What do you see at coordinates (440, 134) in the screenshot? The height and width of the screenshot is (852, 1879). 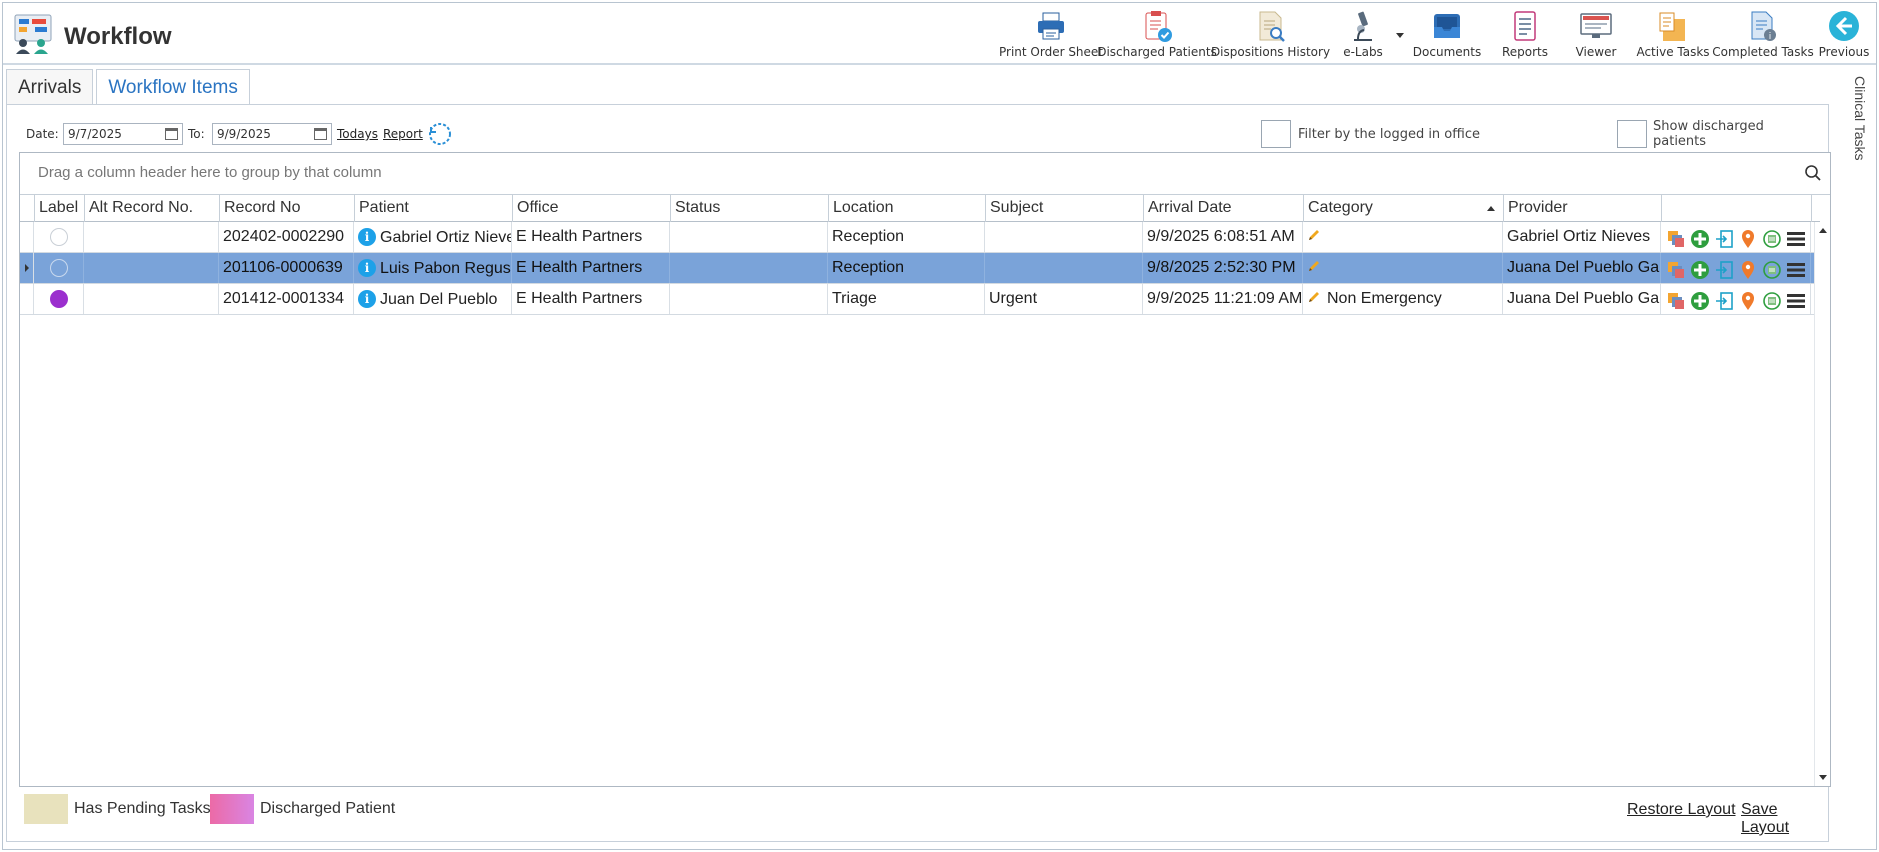 I see `refresh-button` at bounding box center [440, 134].